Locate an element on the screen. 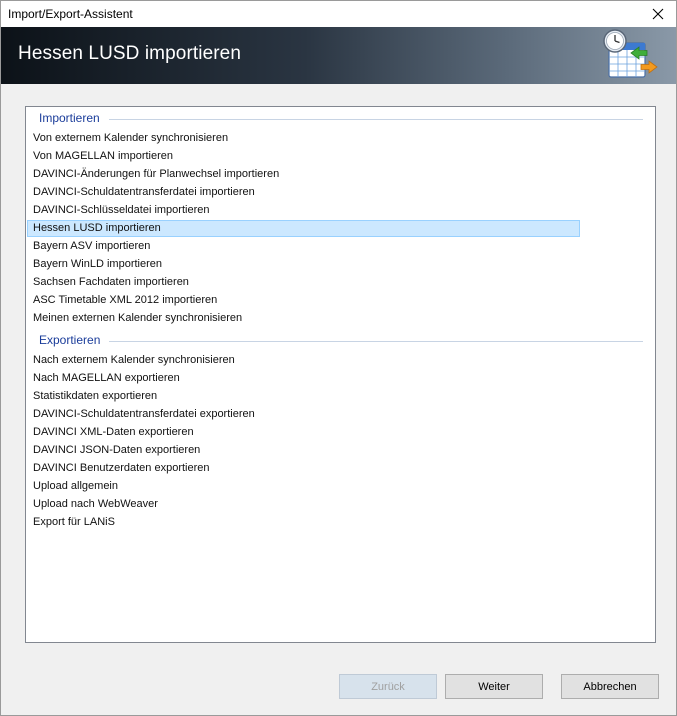 The height and width of the screenshot is (716, 677). list-item: Upload allgemein is located at coordinates (303, 486).